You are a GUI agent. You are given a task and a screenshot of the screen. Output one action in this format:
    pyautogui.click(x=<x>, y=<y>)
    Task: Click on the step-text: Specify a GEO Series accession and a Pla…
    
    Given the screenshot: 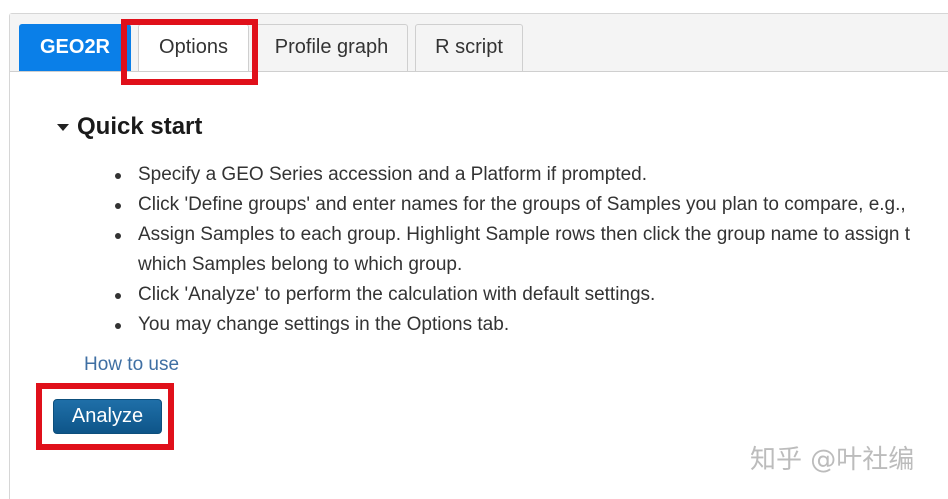 What is the action you would take?
    pyautogui.click(x=393, y=174)
    